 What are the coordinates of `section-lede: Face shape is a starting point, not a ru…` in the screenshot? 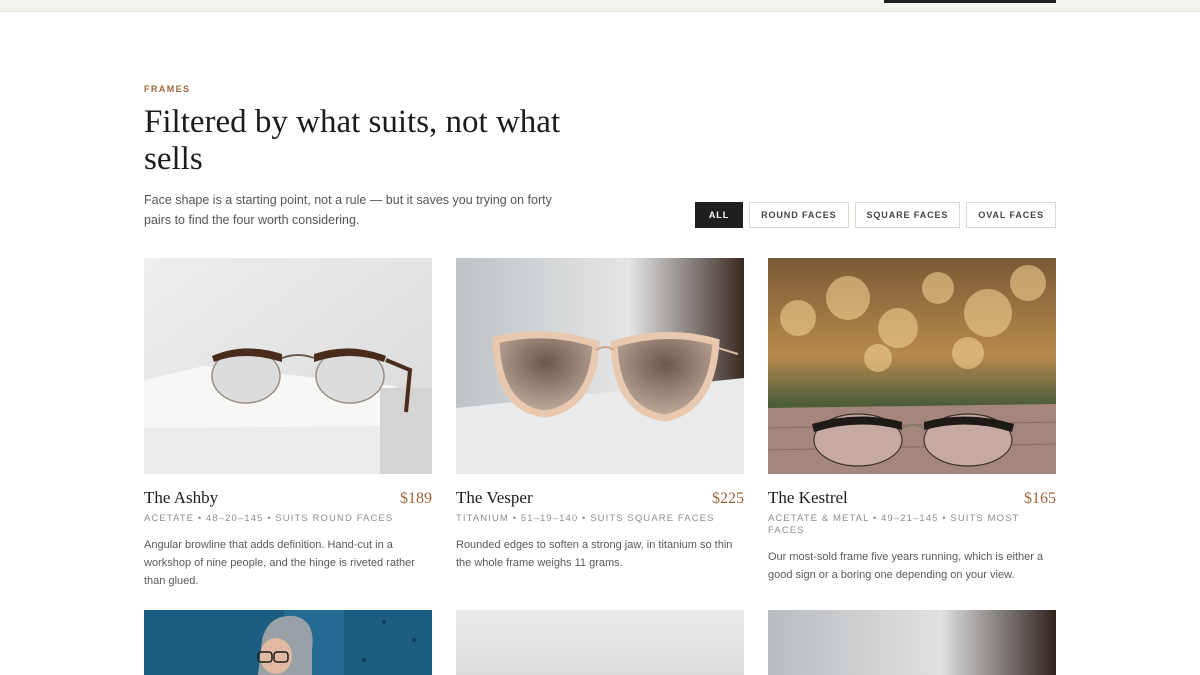 It's located at (348, 210).